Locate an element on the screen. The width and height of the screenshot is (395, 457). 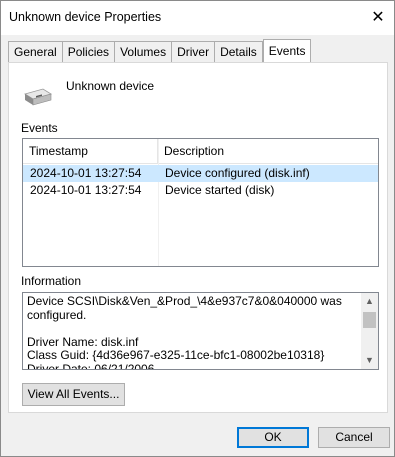
device-name: Unknown device is located at coordinates (110, 86).